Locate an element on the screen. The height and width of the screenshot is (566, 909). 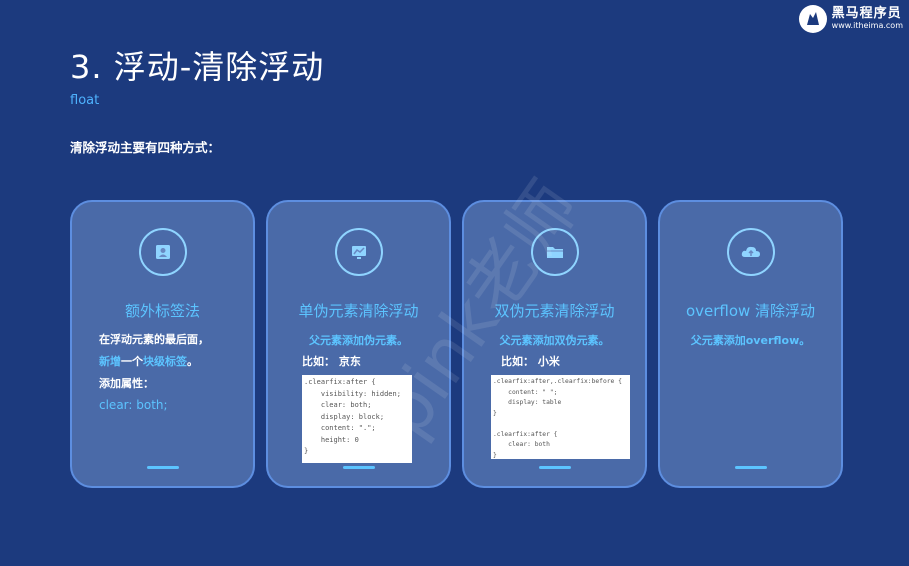
card-title: 额外标签法 is located at coordinates (162, 311).